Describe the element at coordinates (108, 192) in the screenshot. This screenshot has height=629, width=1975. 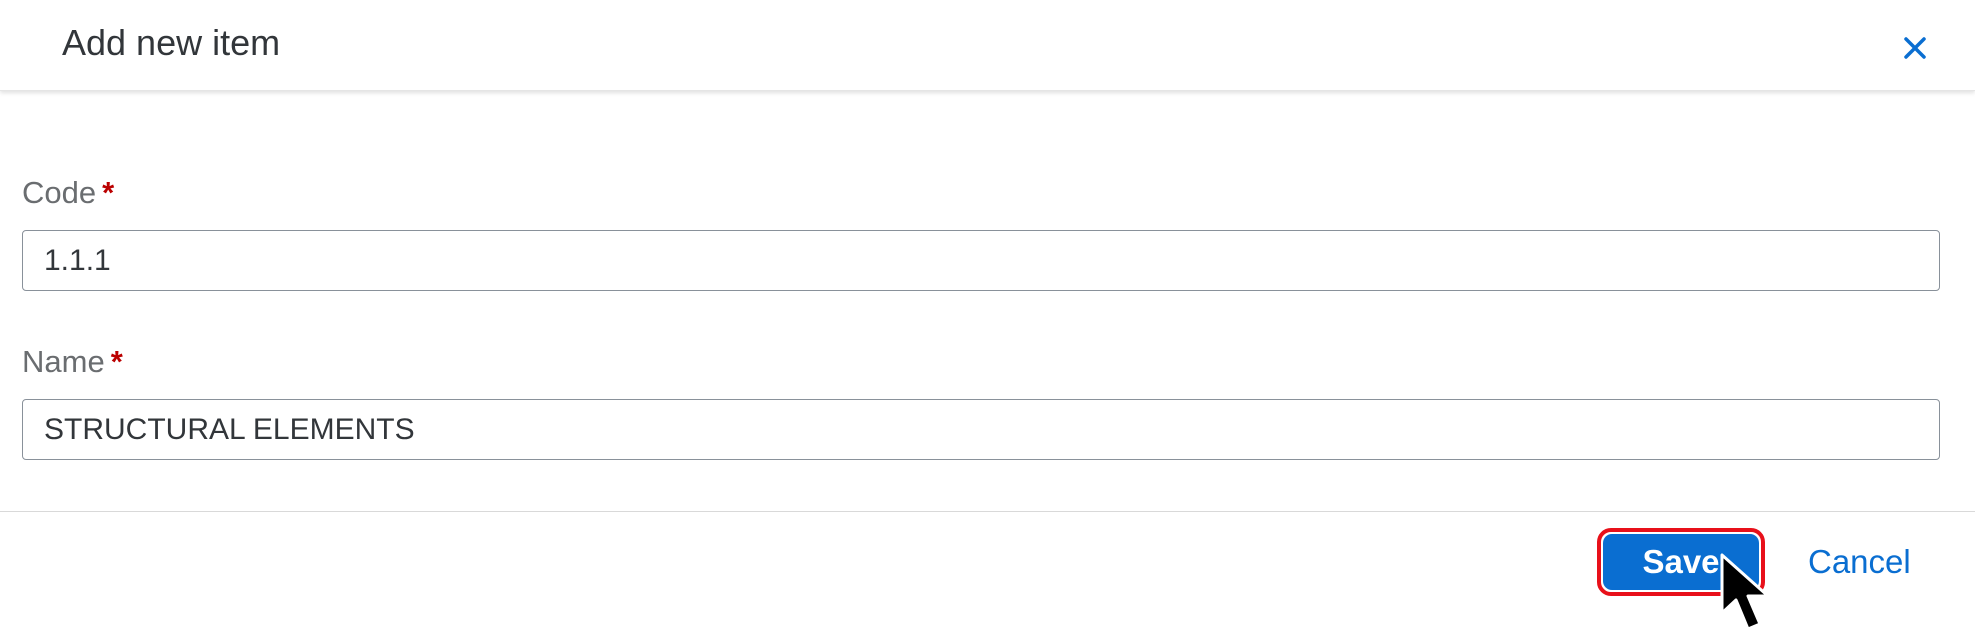
I see `code-required-mark: *` at that location.